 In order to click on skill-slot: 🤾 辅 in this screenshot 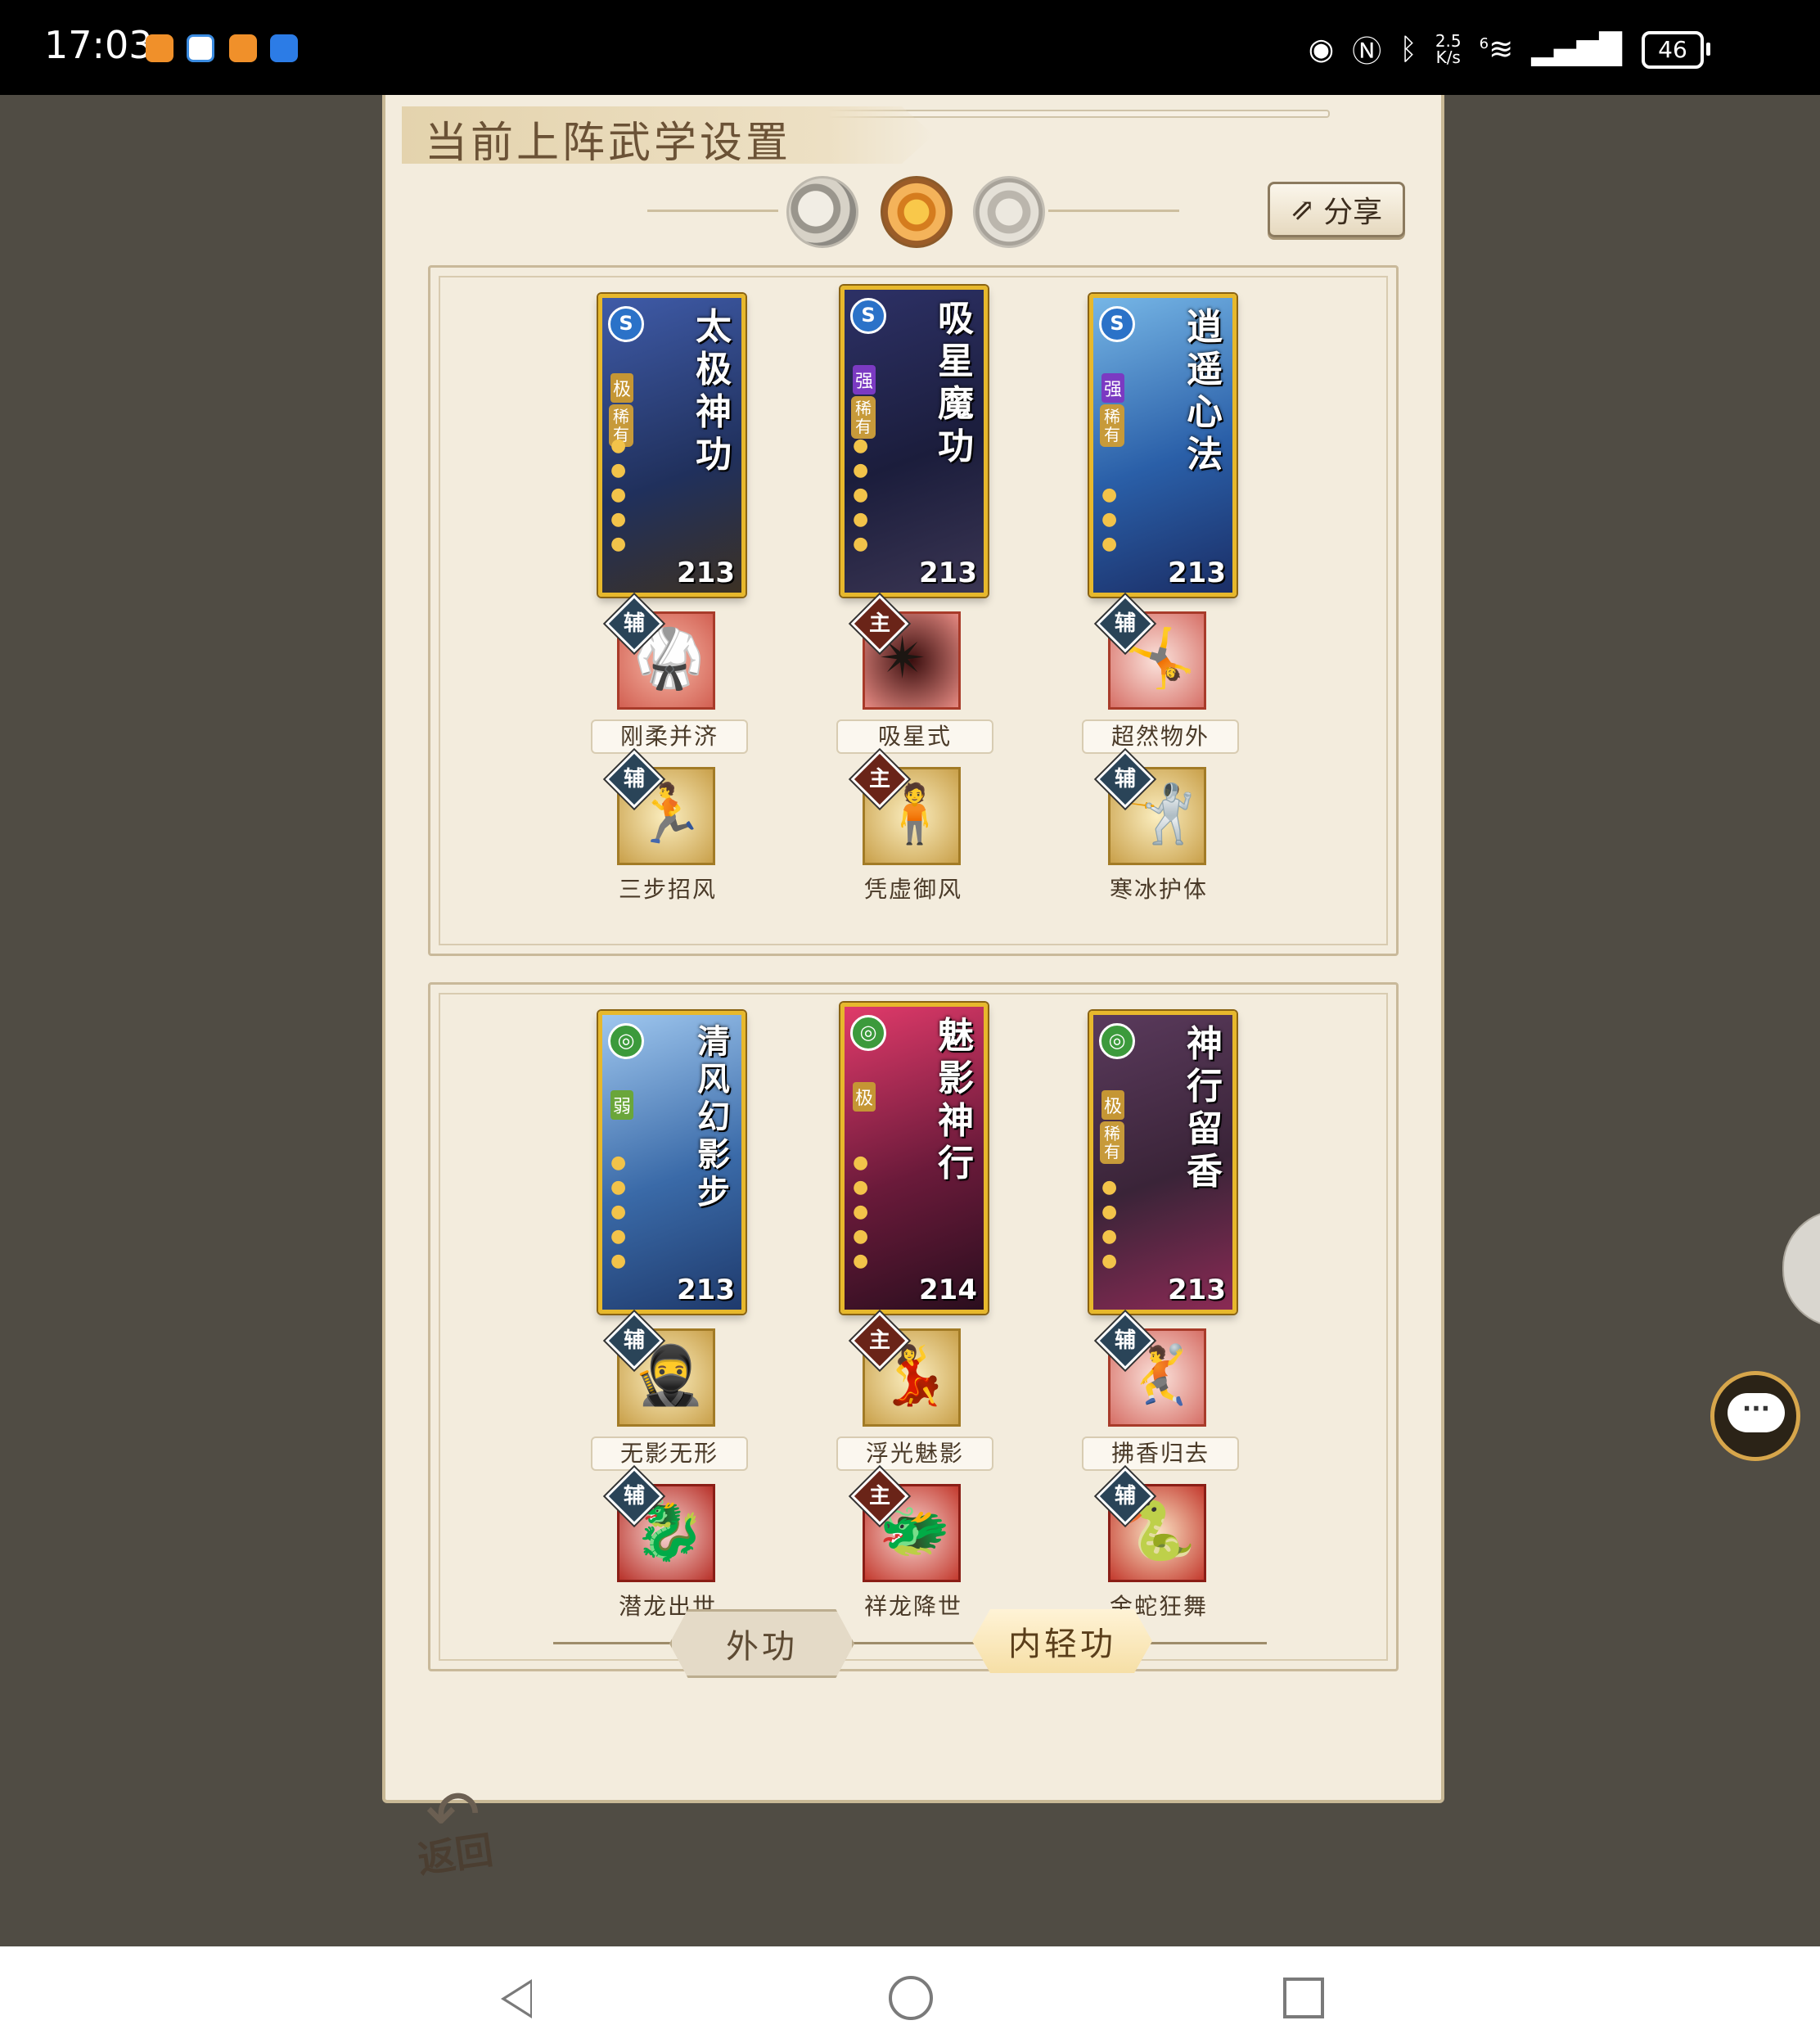, I will do `click(1154, 1371)`.